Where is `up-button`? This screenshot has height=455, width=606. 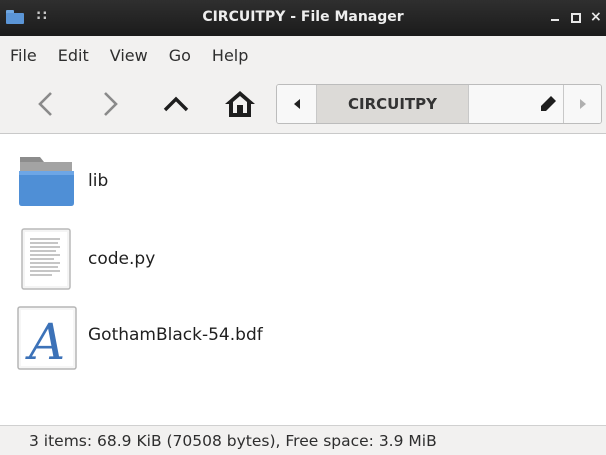
up-button is located at coordinates (176, 104).